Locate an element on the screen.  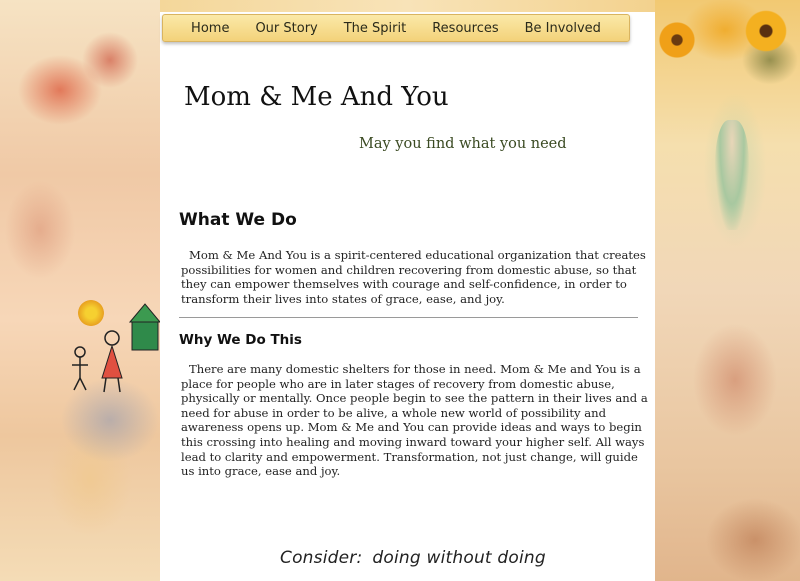
nav-our-story-link: Our Story is located at coordinates (286, 28).